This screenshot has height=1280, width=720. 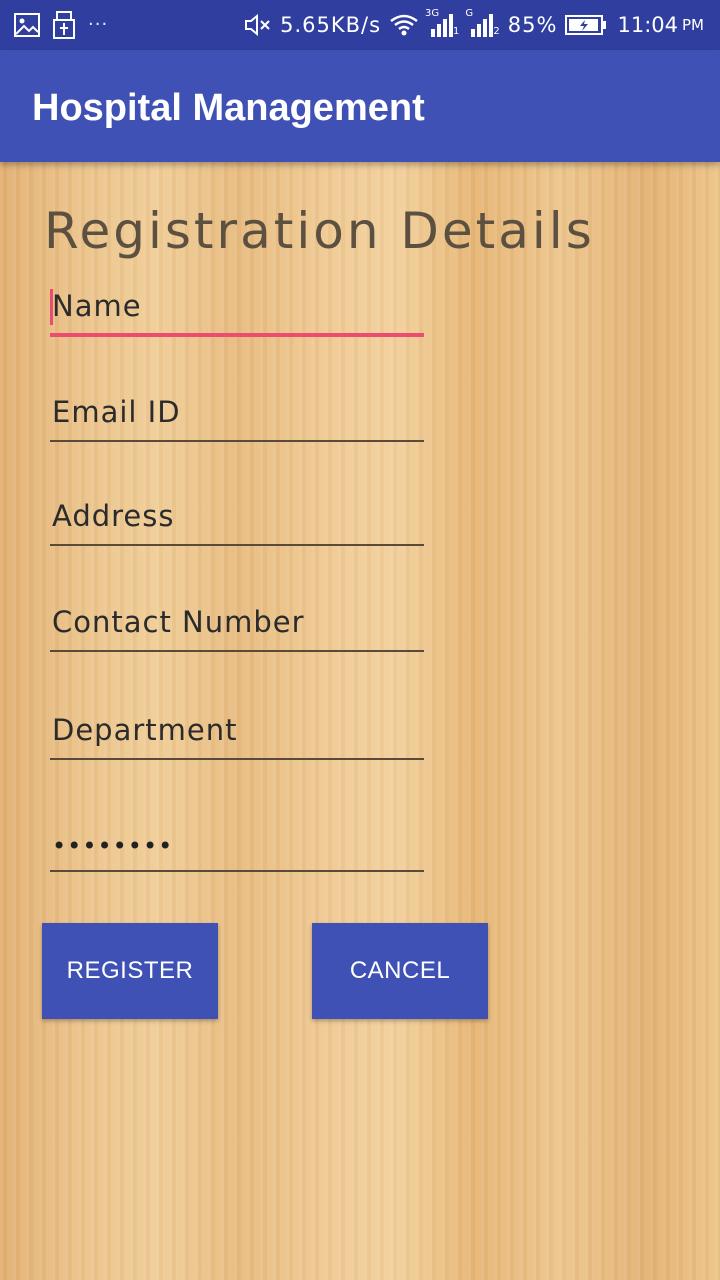 What do you see at coordinates (456, 31) in the screenshot?
I see `sim1-slot: 1` at bounding box center [456, 31].